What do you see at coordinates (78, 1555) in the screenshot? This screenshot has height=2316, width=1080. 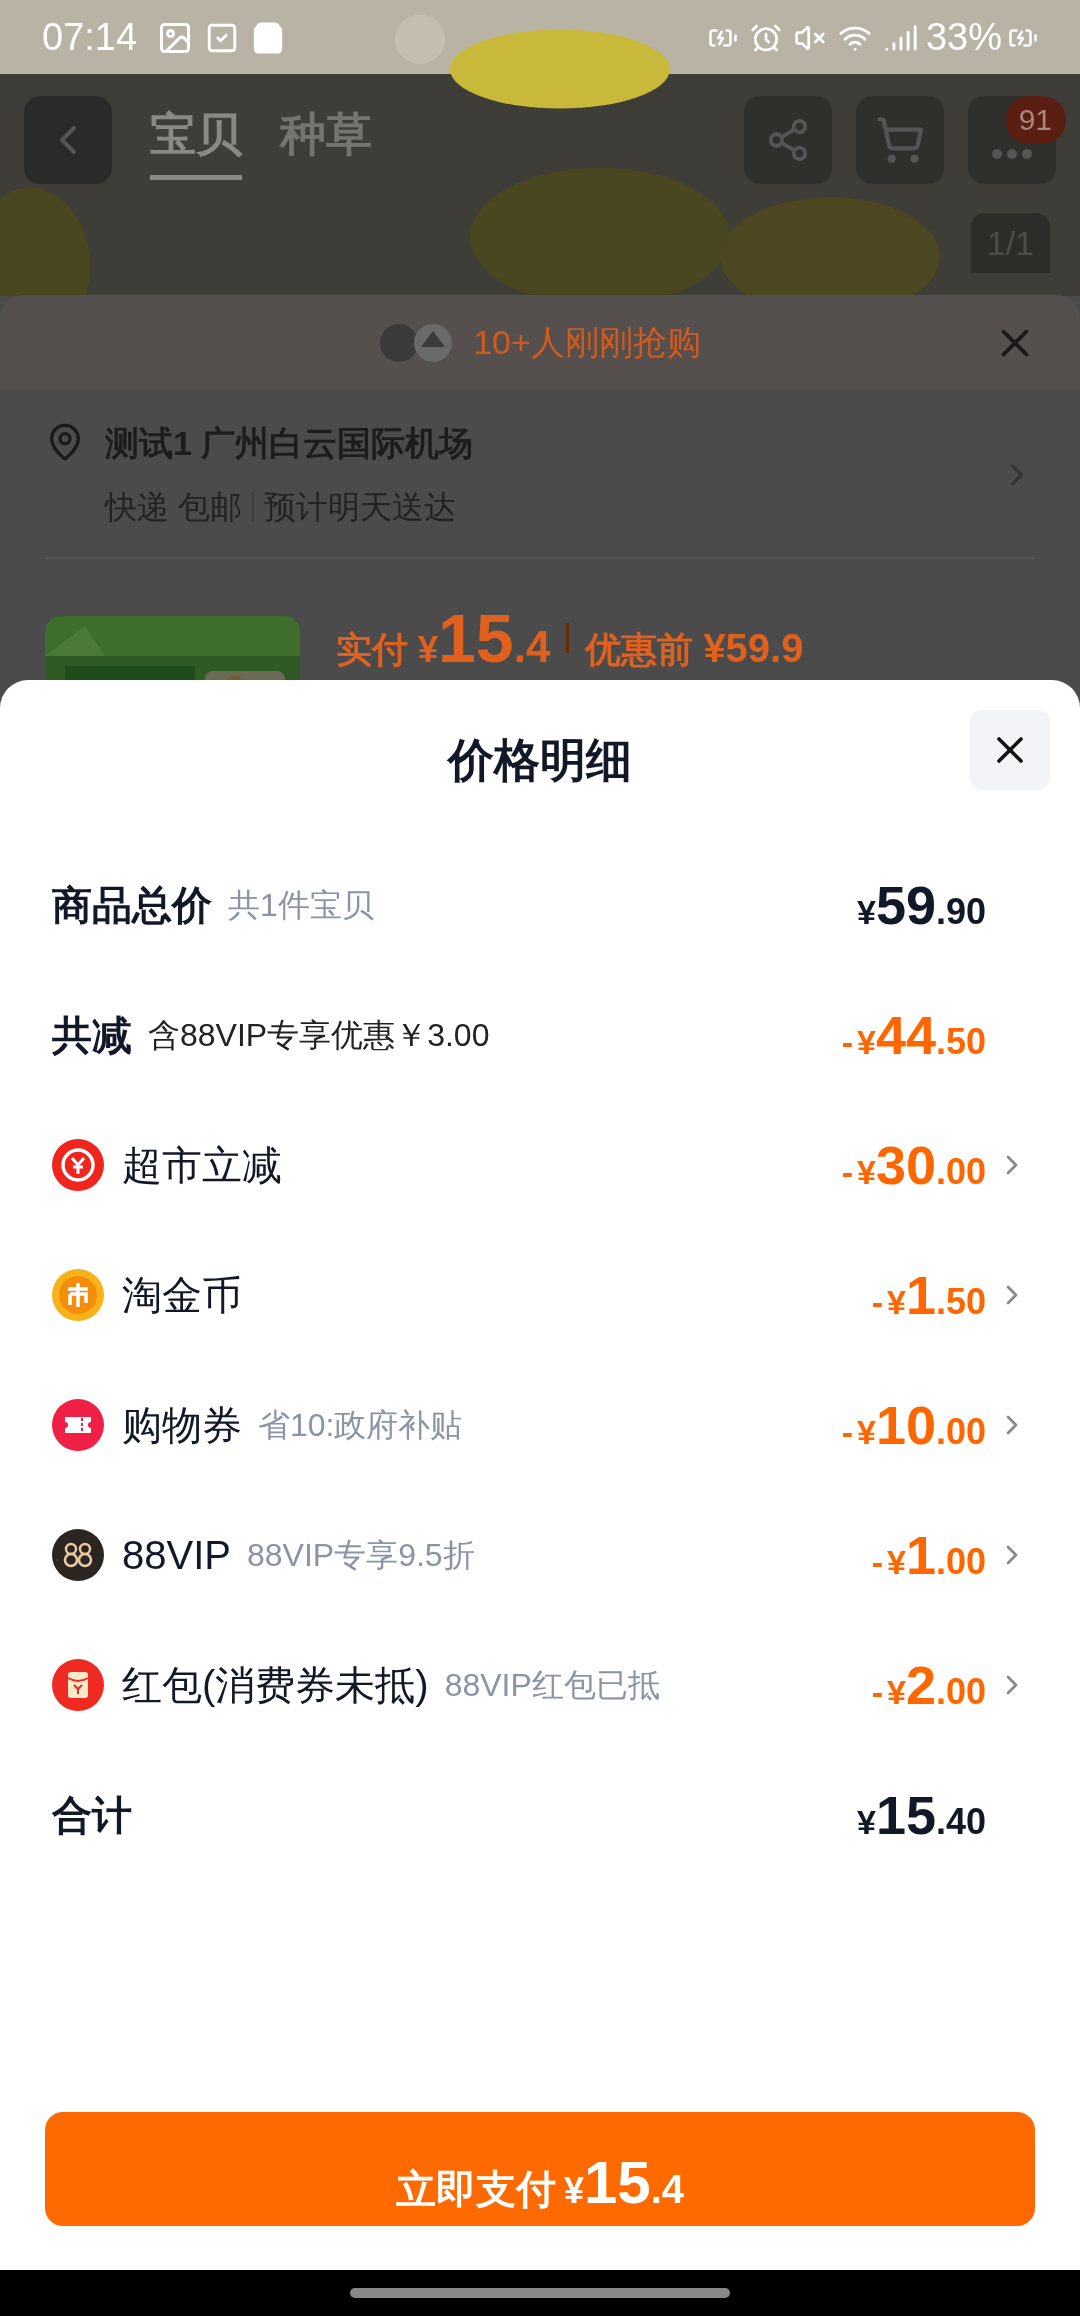 I see `vip-icon` at bounding box center [78, 1555].